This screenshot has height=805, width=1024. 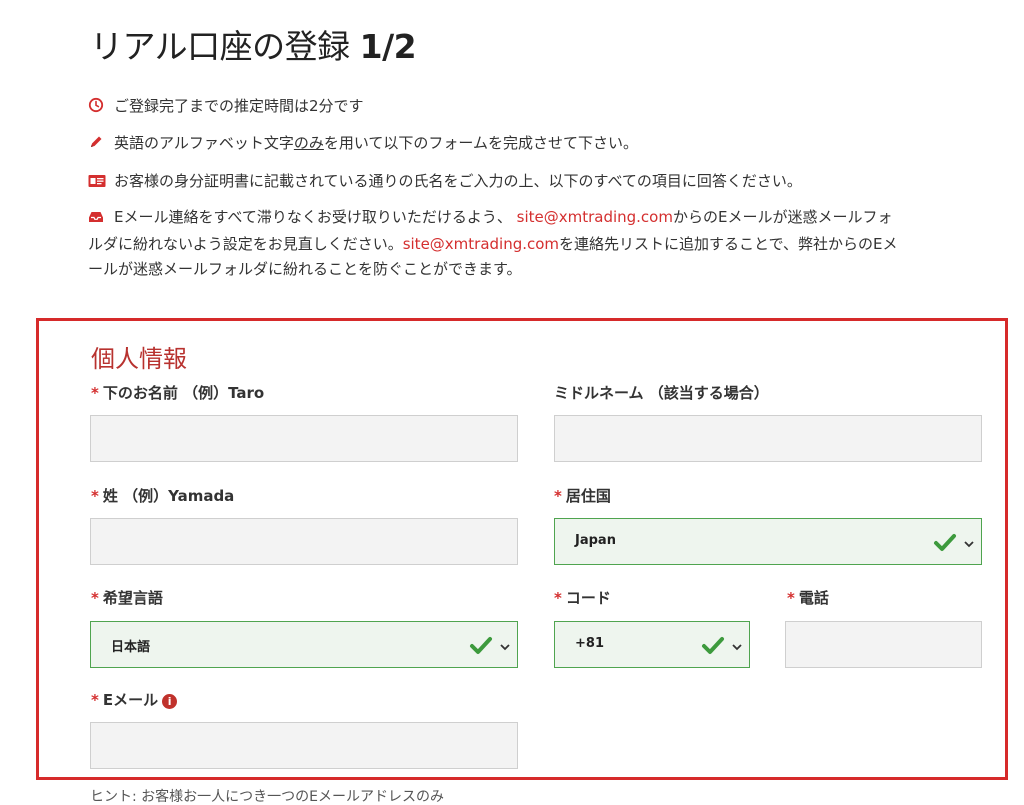 I want to click on code-label-text: コード, so click(x=588, y=598).